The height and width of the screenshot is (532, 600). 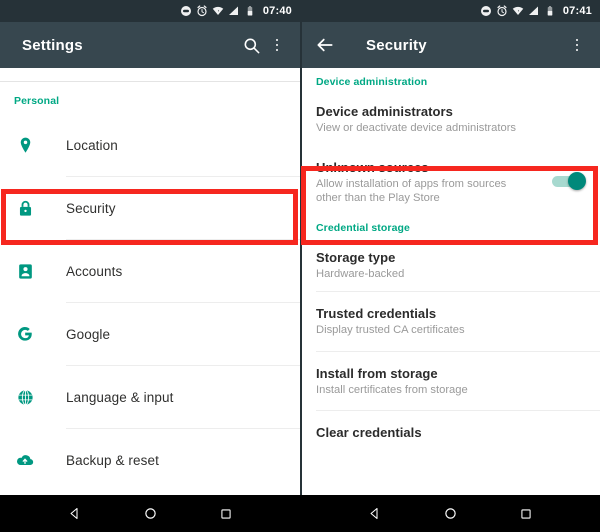 I want to click on status-time-left: 07:40, so click(x=277, y=11).